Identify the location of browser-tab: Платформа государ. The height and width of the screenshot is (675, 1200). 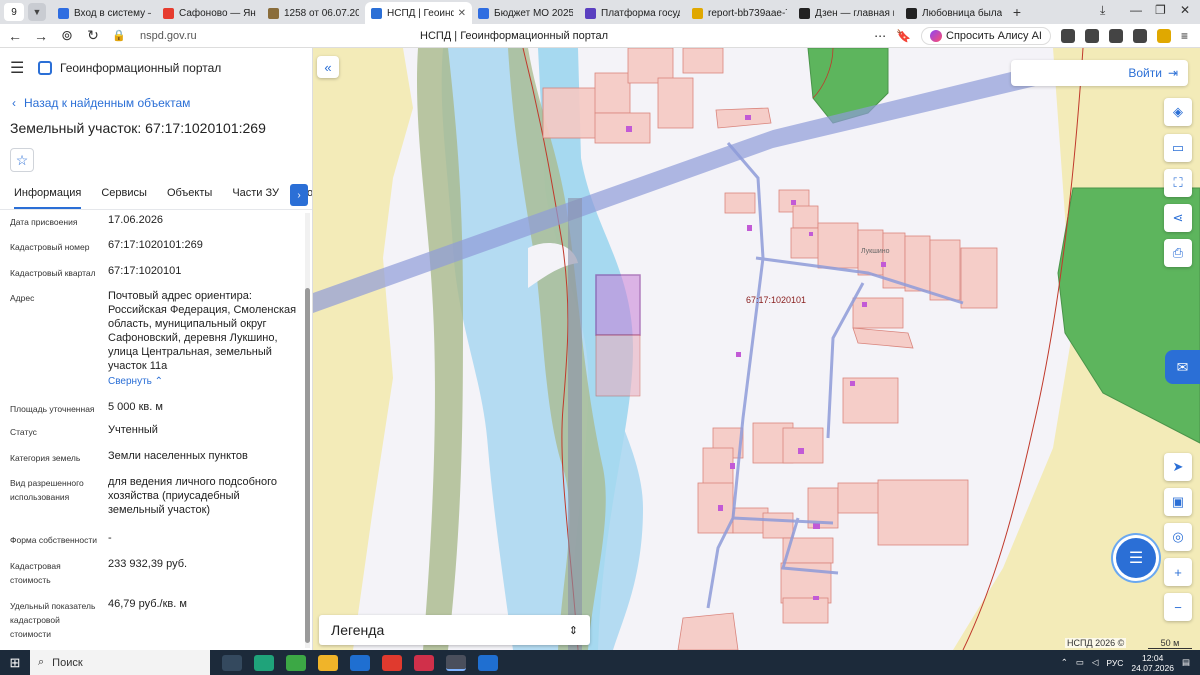
(632, 13).